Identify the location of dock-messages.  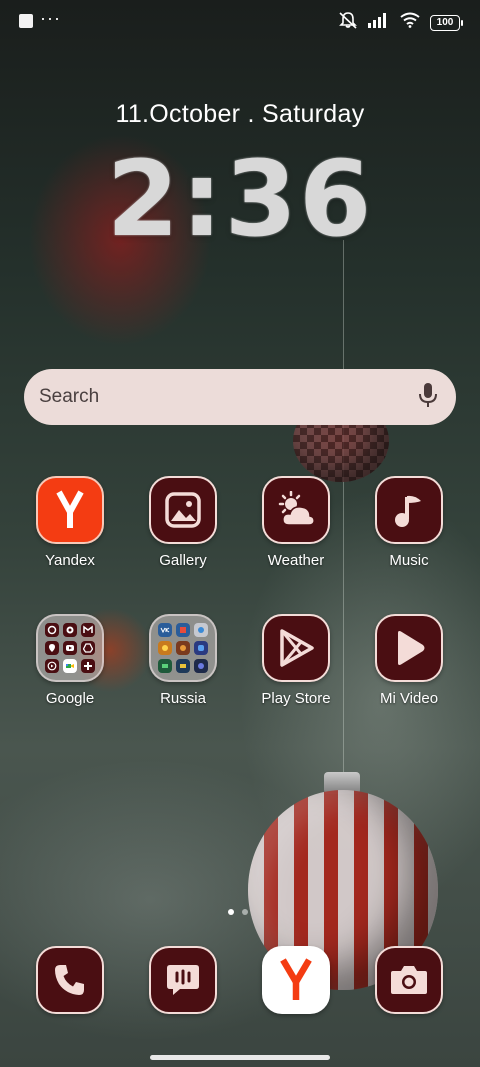
(183, 980).